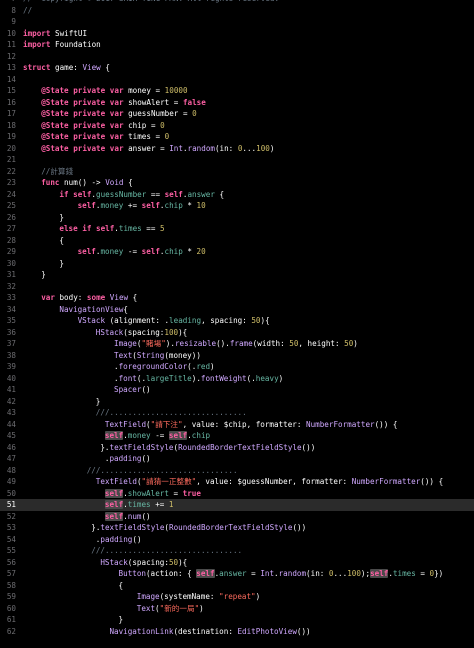  Describe the element at coordinates (128, 459) in the screenshot. I see `code-text: .padding()` at that location.